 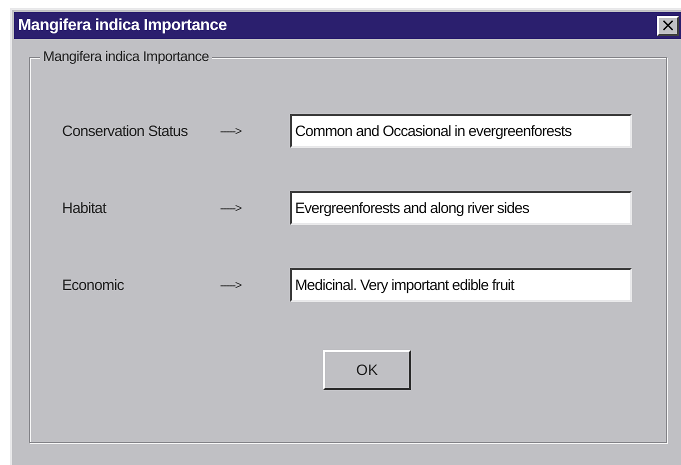 What do you see at coordinates (85, 208) in the screenshot?
I see `field-label: Habitat` at bounding box center [85, 208].